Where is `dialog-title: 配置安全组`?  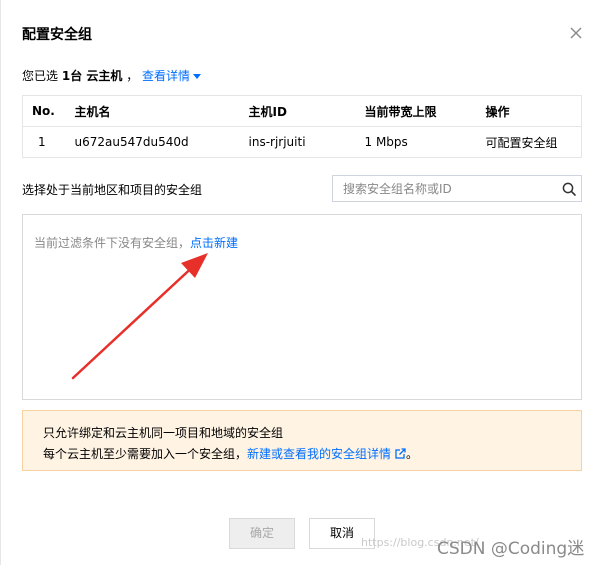 dialog-title: 配置安全组 is located at coordinates (57, 35).